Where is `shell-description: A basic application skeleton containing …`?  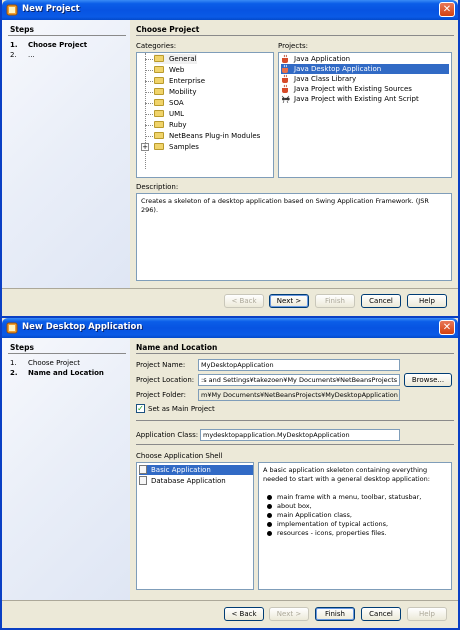 shell-description: A basic application skeleton containing … is located at coordinates (355, 526).